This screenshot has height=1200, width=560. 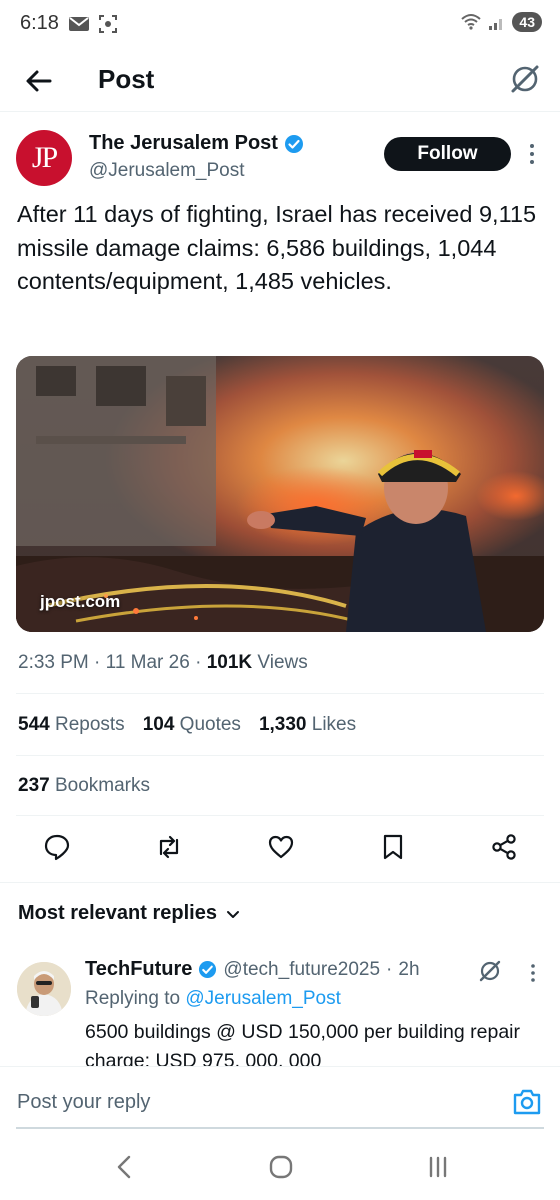 What do you see at coordinates (126, 79) in the screenshot?
I see `page-title: Post` at bounding box center [126, 79].